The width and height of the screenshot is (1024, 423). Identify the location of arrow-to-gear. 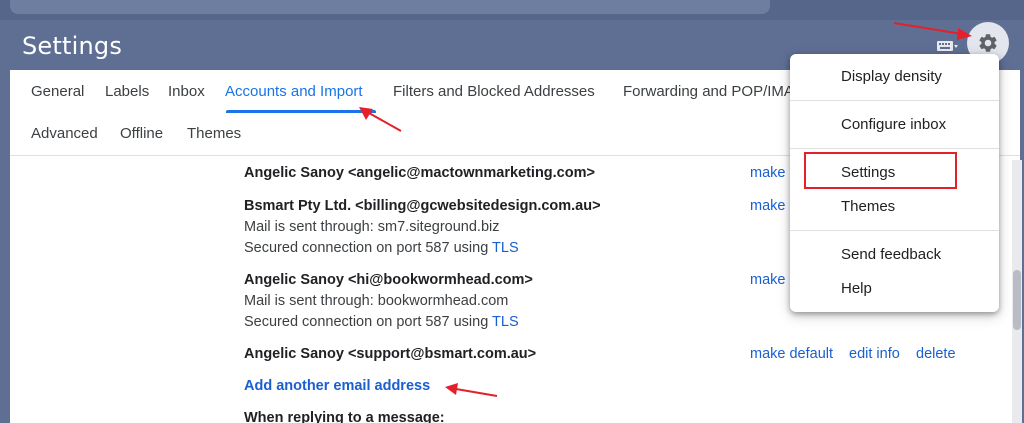
(928, 28).